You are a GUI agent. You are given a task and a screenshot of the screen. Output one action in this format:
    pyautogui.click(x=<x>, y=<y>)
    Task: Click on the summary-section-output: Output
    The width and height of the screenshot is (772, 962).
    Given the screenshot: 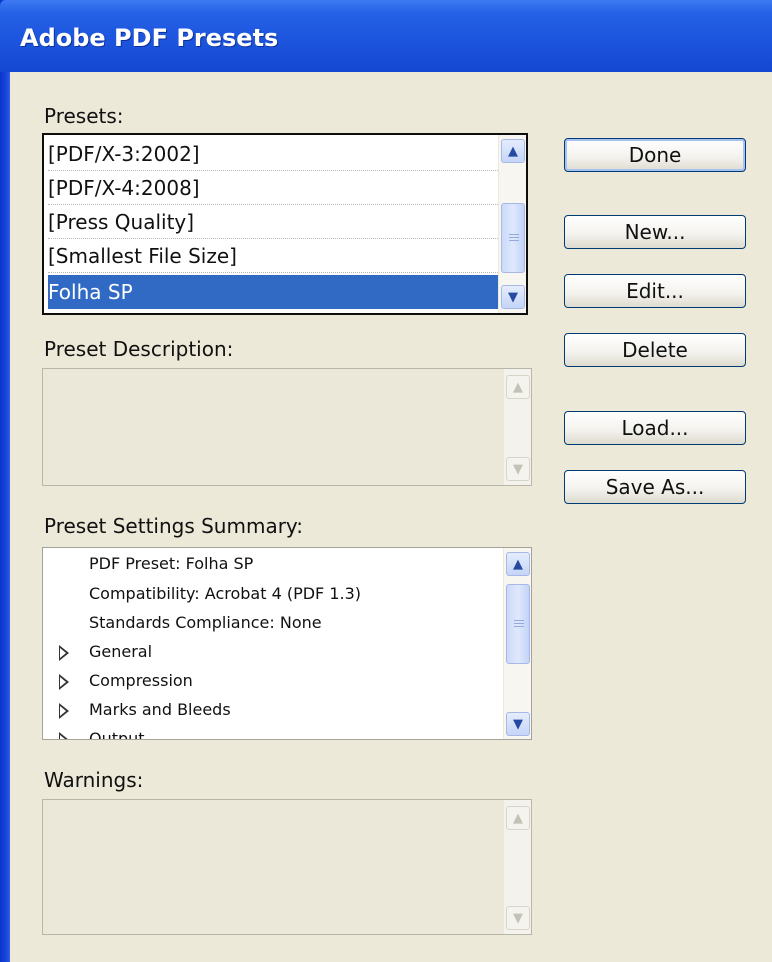 What is the action you would take?
    pyautogui.click(x=117, y=734)
    